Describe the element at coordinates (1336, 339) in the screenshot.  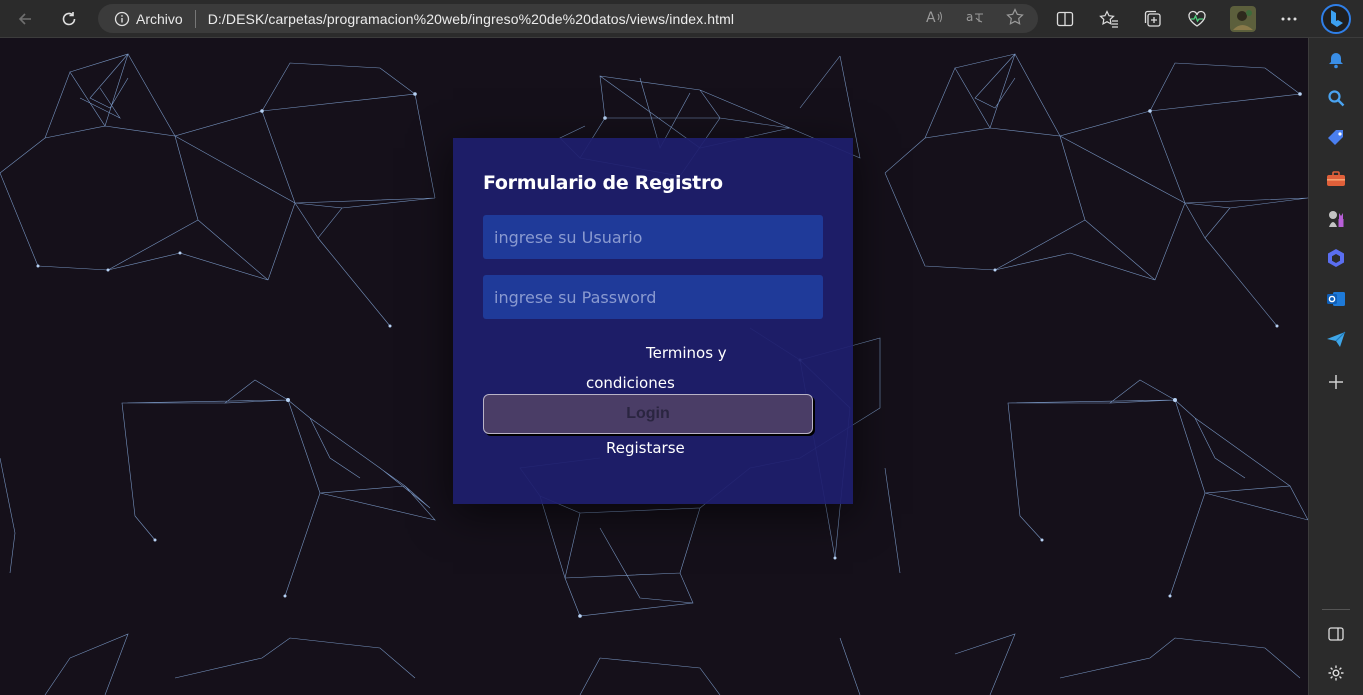
I see `send-plane-icon` at that location.